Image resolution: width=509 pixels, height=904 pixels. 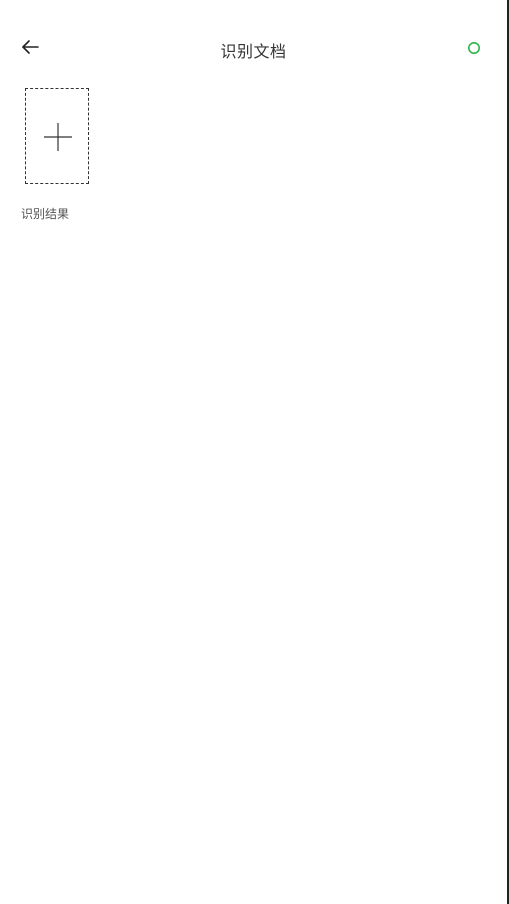 I want to click on add-document-button, so click(x=57, y=136).